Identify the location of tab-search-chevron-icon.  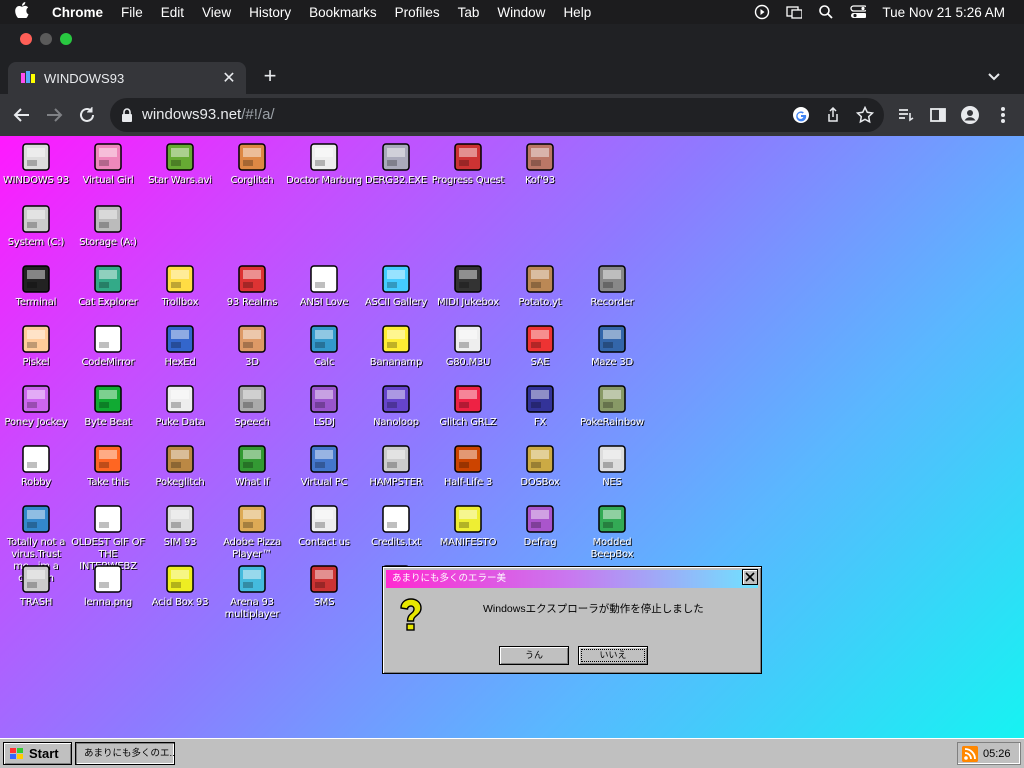
(994, 77).